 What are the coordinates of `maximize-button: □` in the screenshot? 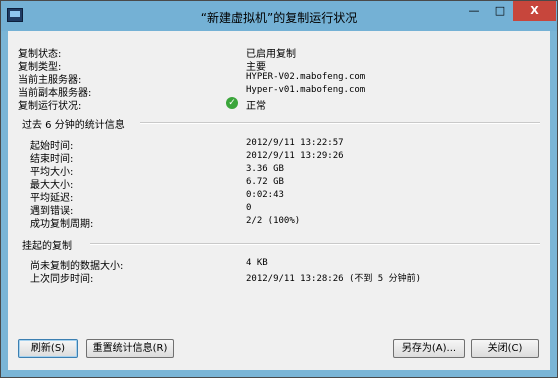 It's located at (500, 11).